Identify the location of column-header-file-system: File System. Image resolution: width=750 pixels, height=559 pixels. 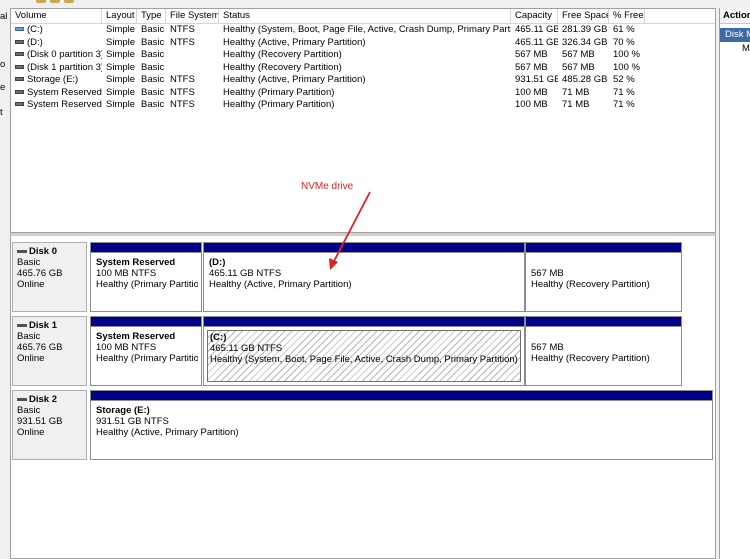
(192, 16).